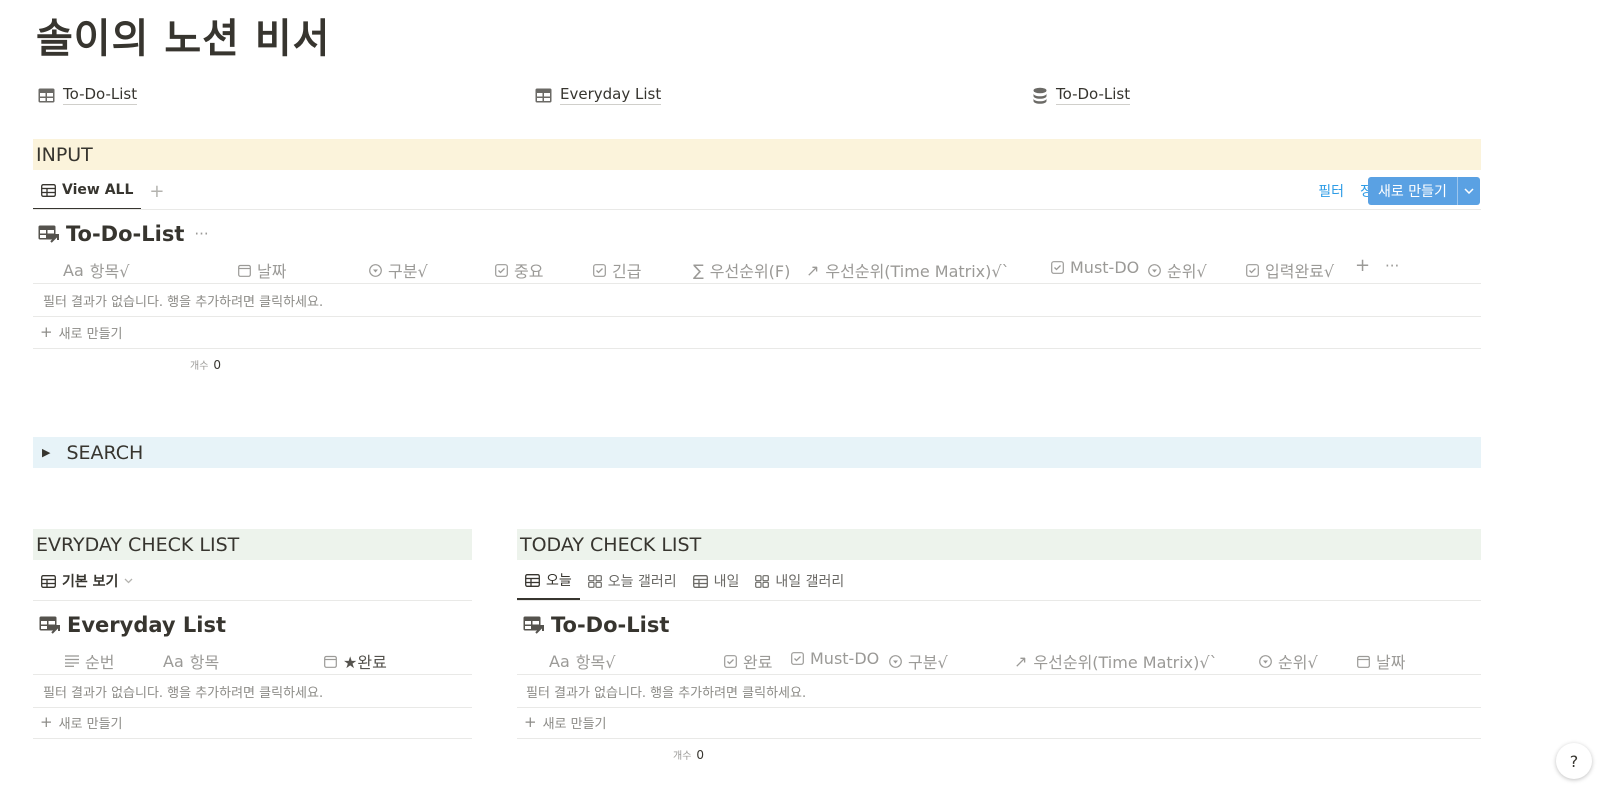  Describe the element at coordinates (1081, 95) in the screenshot. I see `link-todo-list-db: To-Do-List` at that location.